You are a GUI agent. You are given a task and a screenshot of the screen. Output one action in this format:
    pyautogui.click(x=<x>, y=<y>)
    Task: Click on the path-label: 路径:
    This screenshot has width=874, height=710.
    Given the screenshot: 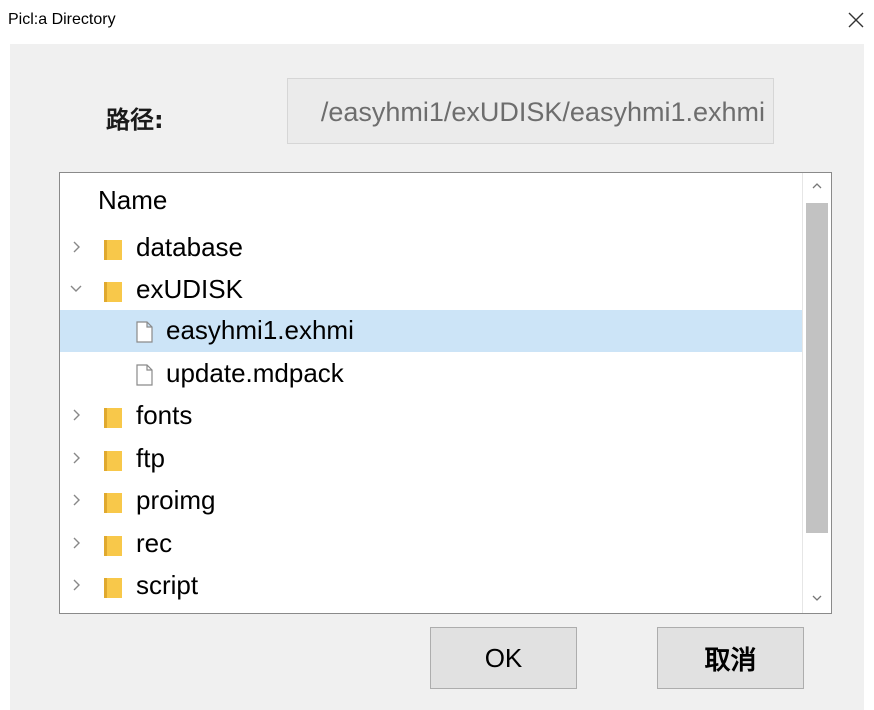 What is the action you would take?
    pyautogui.click(x=135, y=120)
    